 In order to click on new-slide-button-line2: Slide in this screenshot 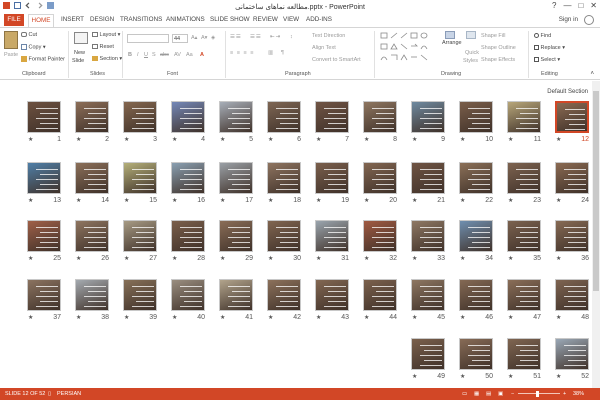, I will do `click(78, 61)`.